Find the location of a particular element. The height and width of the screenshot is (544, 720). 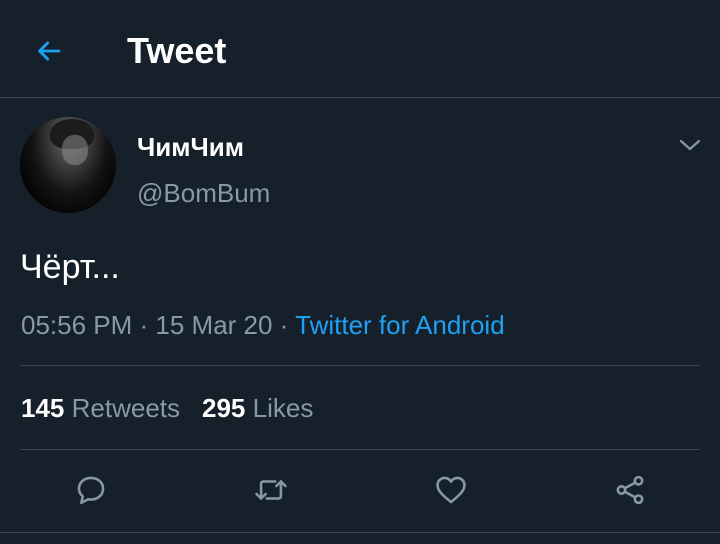

tweet-source-link: Twitter for Android is located at coordinates (400, 325).